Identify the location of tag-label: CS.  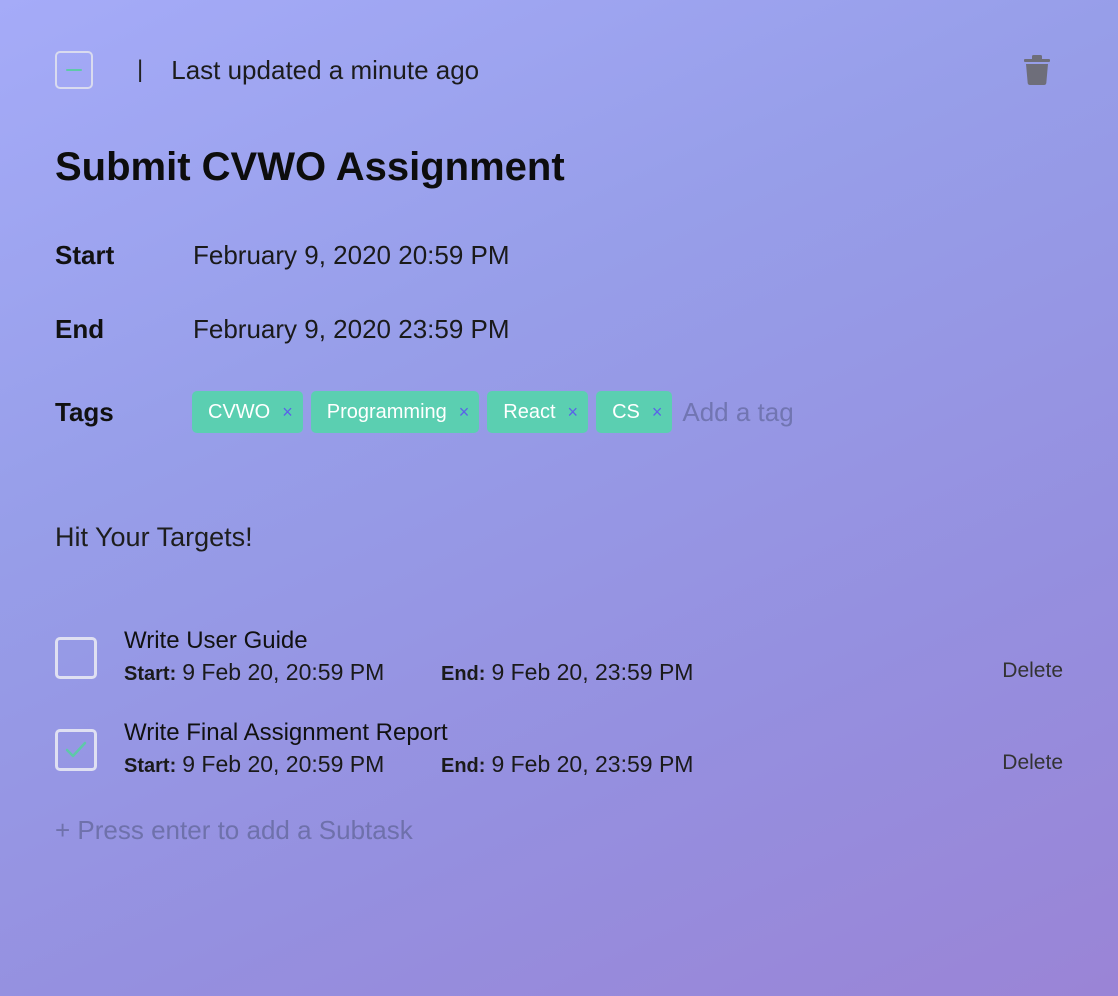
(626, 411).